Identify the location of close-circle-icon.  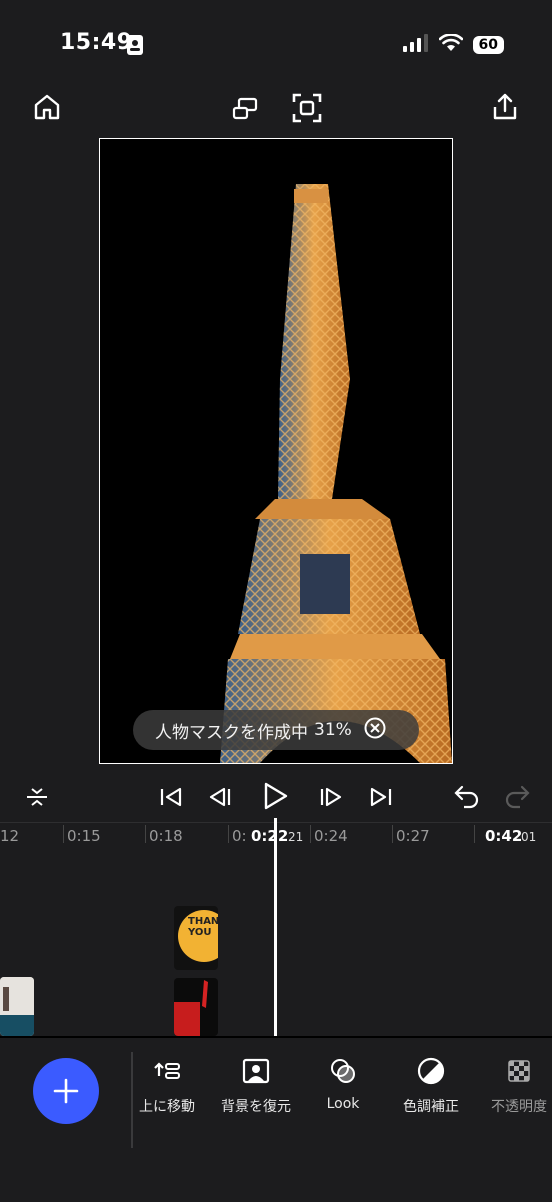
(375, 727).